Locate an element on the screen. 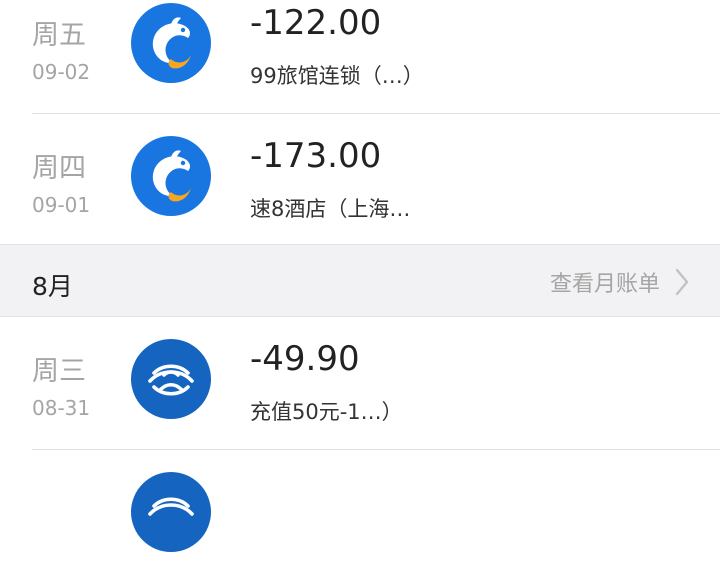 The width and height of the screenshot is (720, 583). weekday-label: 周五 is located at coordinates (59, 35).